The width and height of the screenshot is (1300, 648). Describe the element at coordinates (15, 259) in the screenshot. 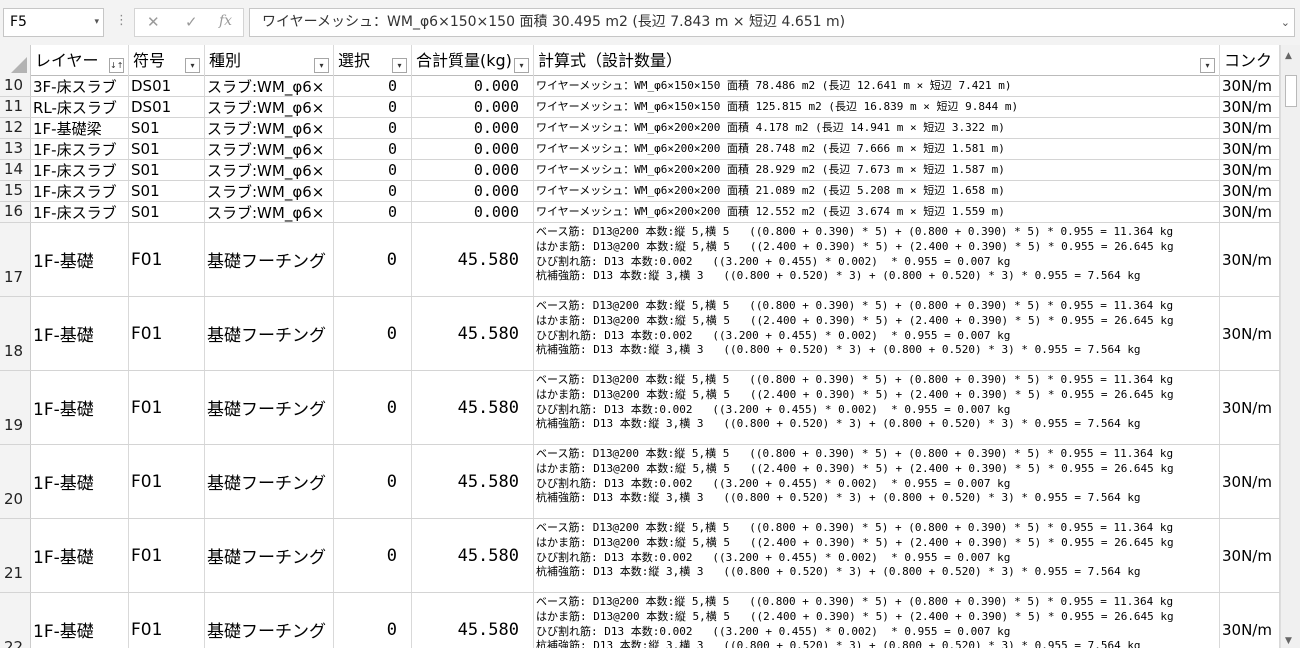

I see `row-header: 17` at that location.